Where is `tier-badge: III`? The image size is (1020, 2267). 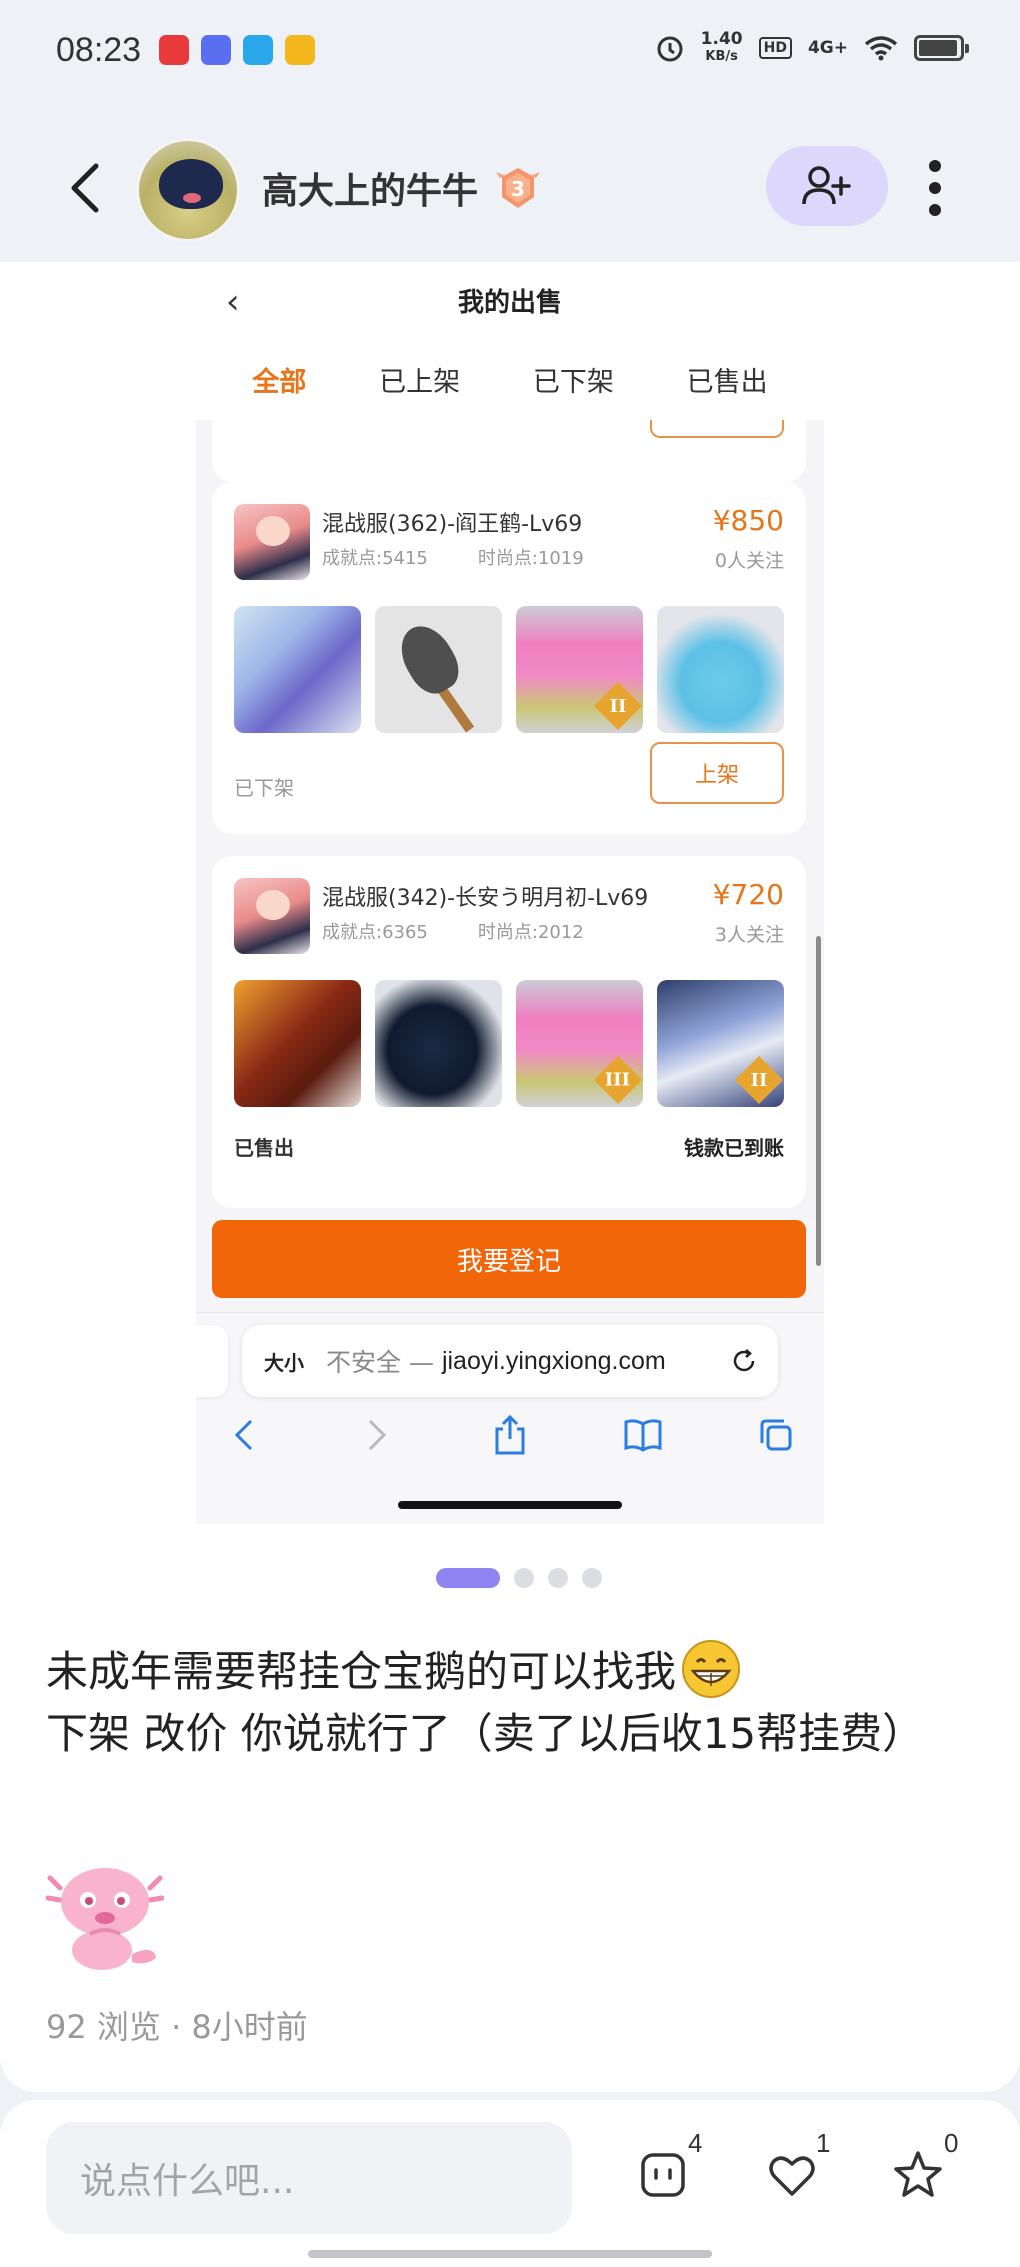 tier-badge: III is located at coordinates (618, 1080).